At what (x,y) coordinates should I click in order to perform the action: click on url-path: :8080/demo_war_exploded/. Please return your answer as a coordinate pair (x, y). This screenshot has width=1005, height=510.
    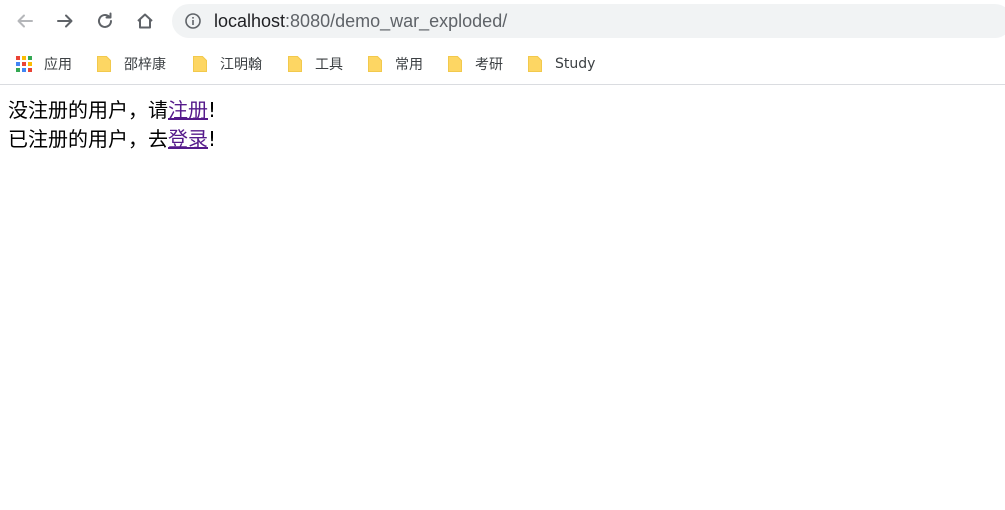
    Looking at the image, I should click on (396, 21).